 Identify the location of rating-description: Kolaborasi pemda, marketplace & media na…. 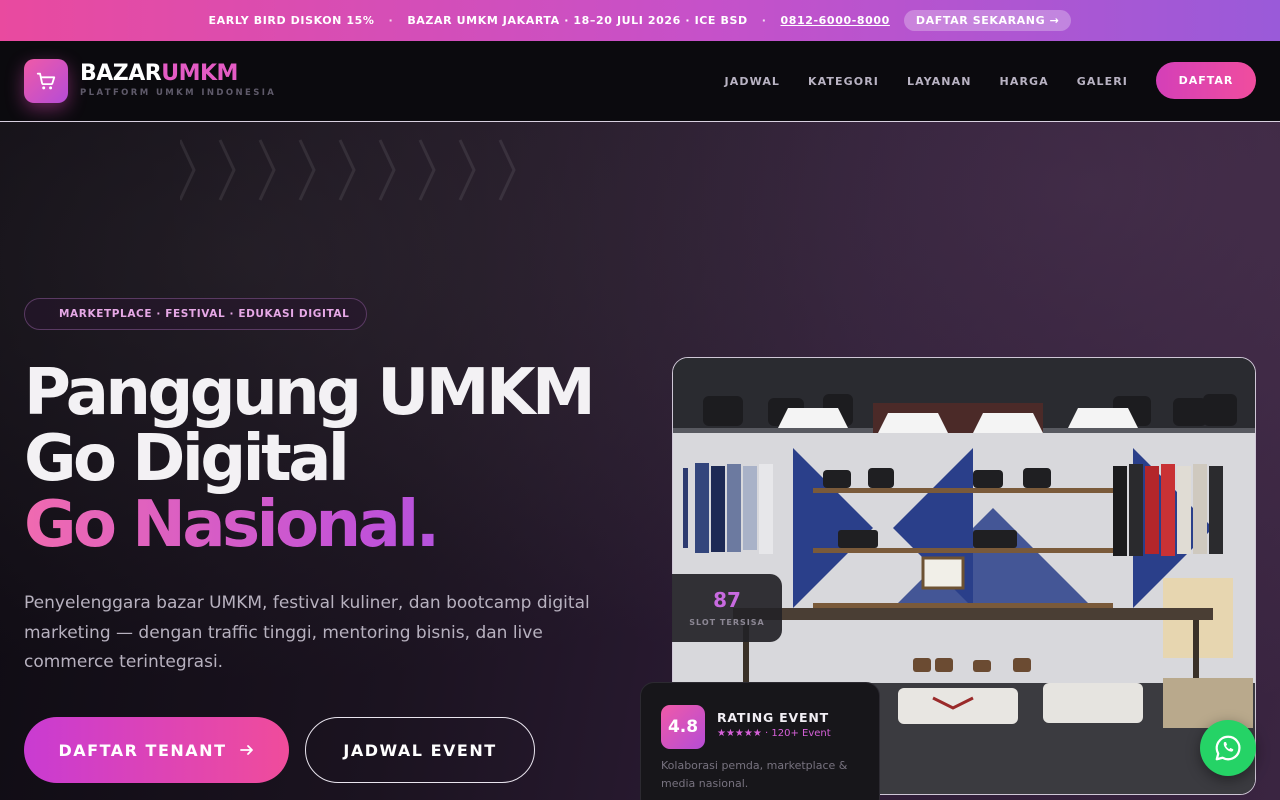
(754, 774).